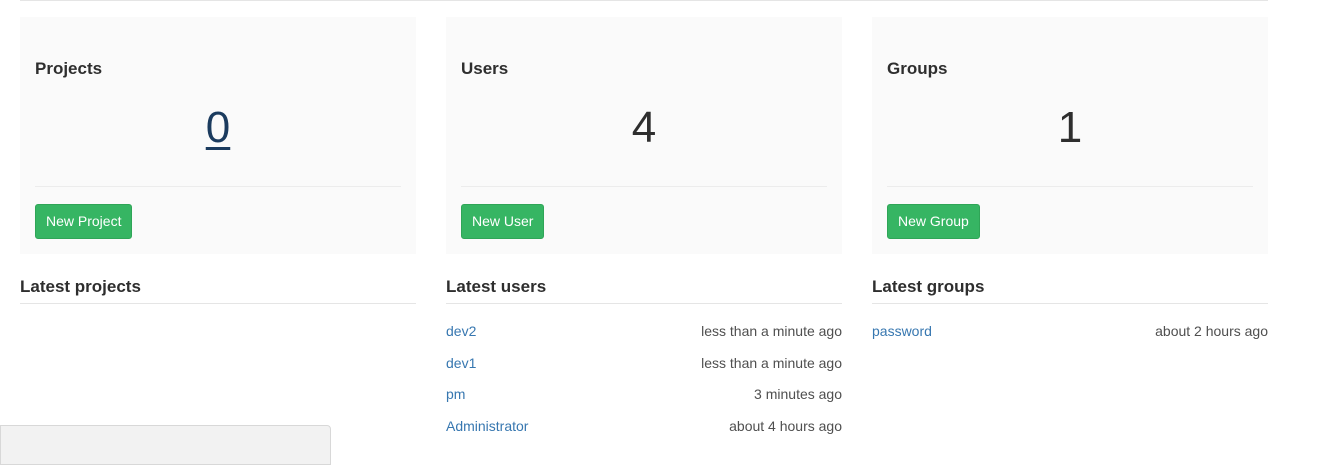 The width and height of the screenshot is (1333, 465). I want to click on projects-card-title: Projects, so click(69, 68).